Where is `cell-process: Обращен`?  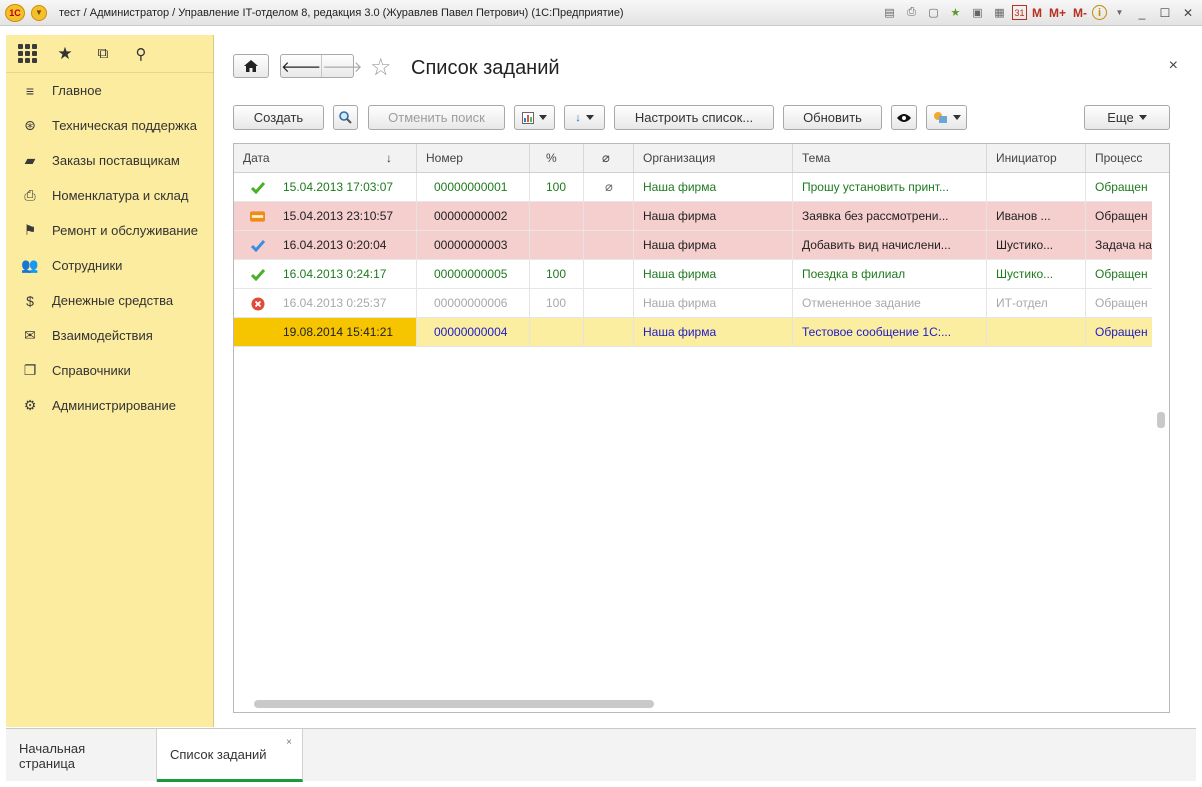 cell-process: Обращен is located at coordinates (1119, 274).